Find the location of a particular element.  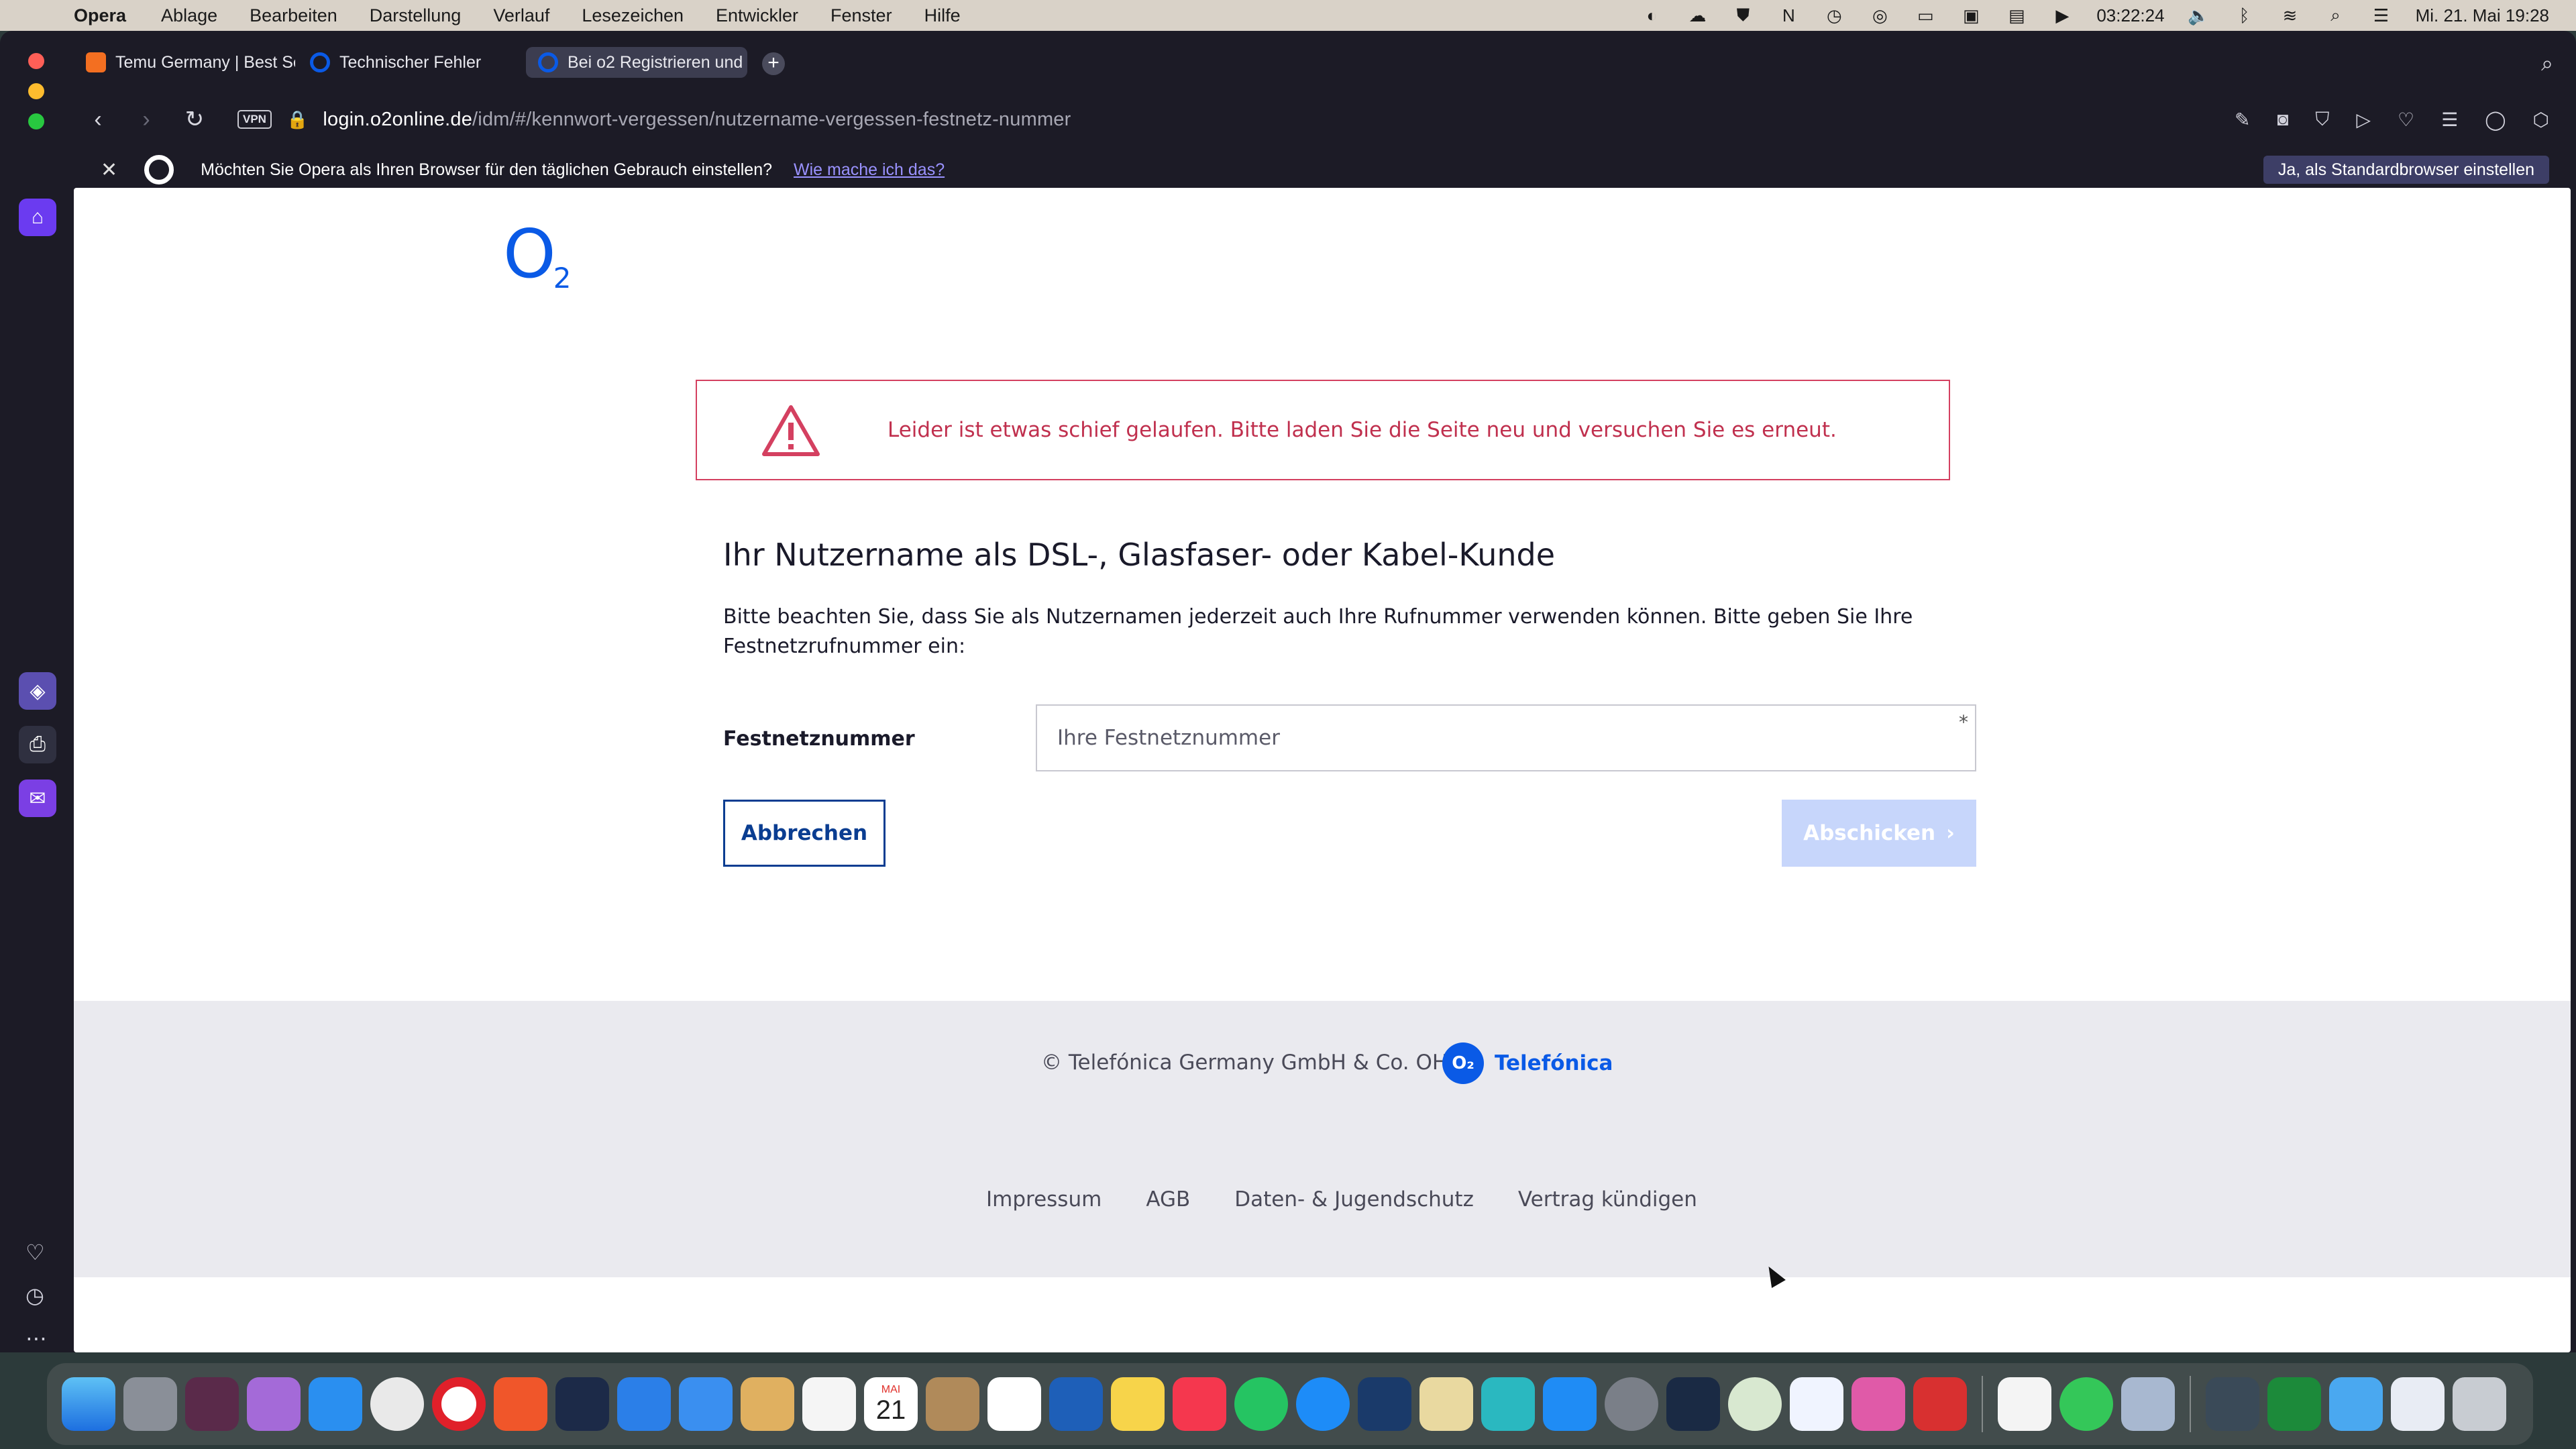

reminders-icon is located at coordinates (1014, 1404).